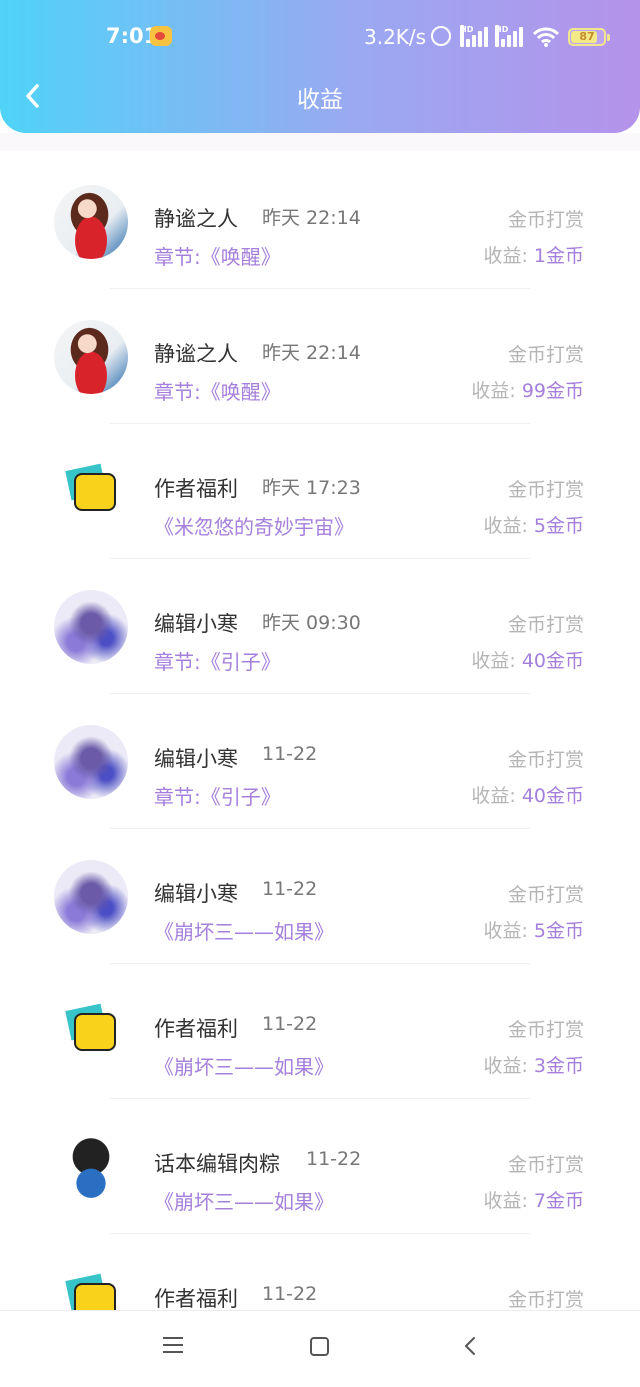  What do you see at coordinates (311, 623) in the screenshot?
I see `record-time: 昨天 09:30` at bounding box center [311, 623].